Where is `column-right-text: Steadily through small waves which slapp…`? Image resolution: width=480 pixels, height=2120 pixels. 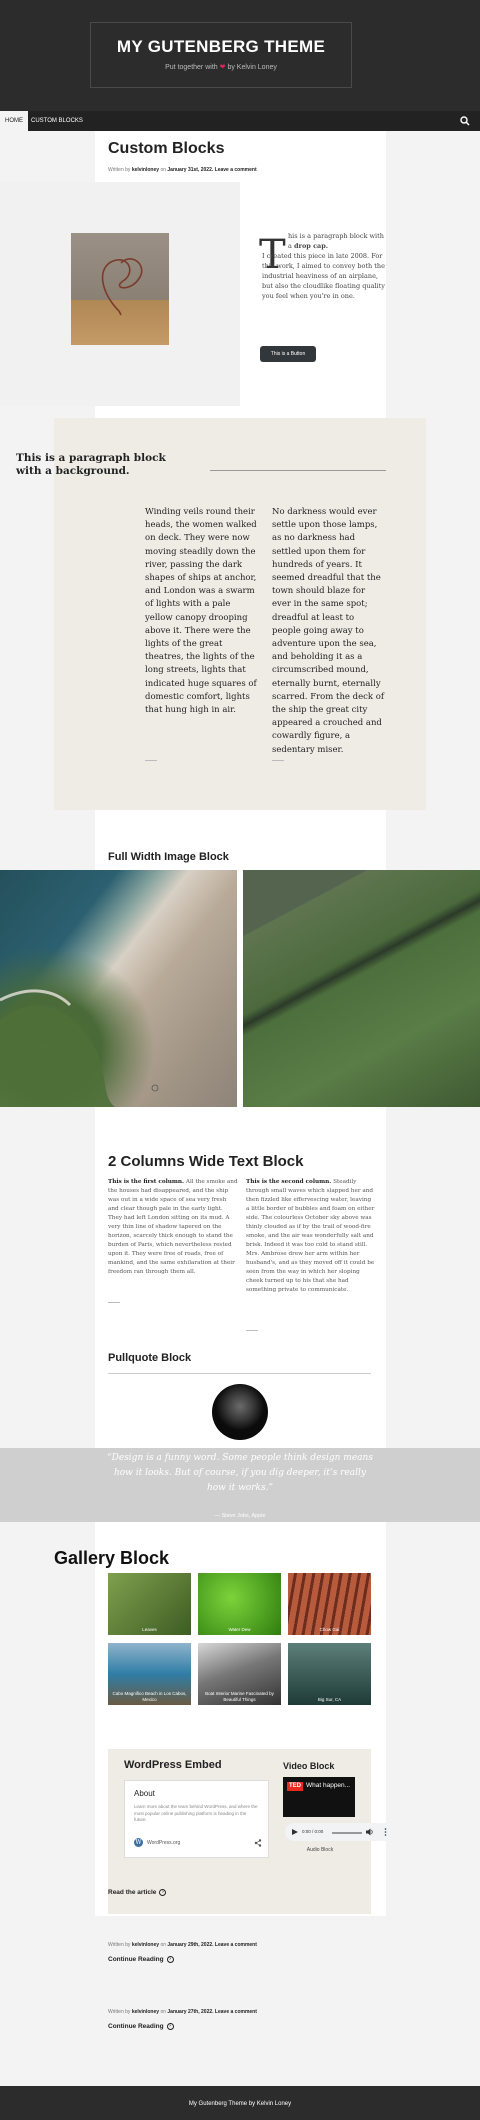 column-right-text: Steadily through small waves which slapp… is located at coordinates (310, 1236).